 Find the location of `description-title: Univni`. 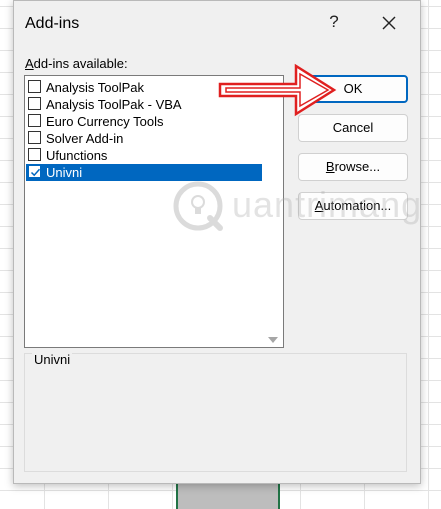

description-title: Univni is located at coordinates (52, 359).